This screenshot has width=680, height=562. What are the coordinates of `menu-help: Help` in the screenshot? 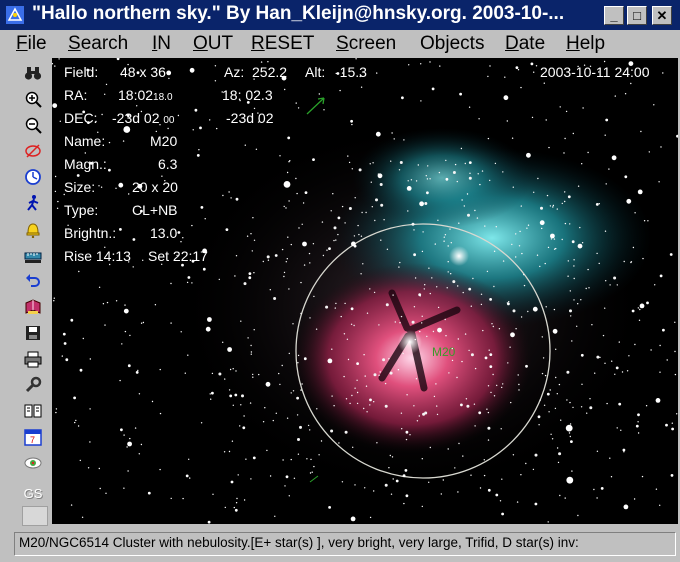 It's located at (585, 44).